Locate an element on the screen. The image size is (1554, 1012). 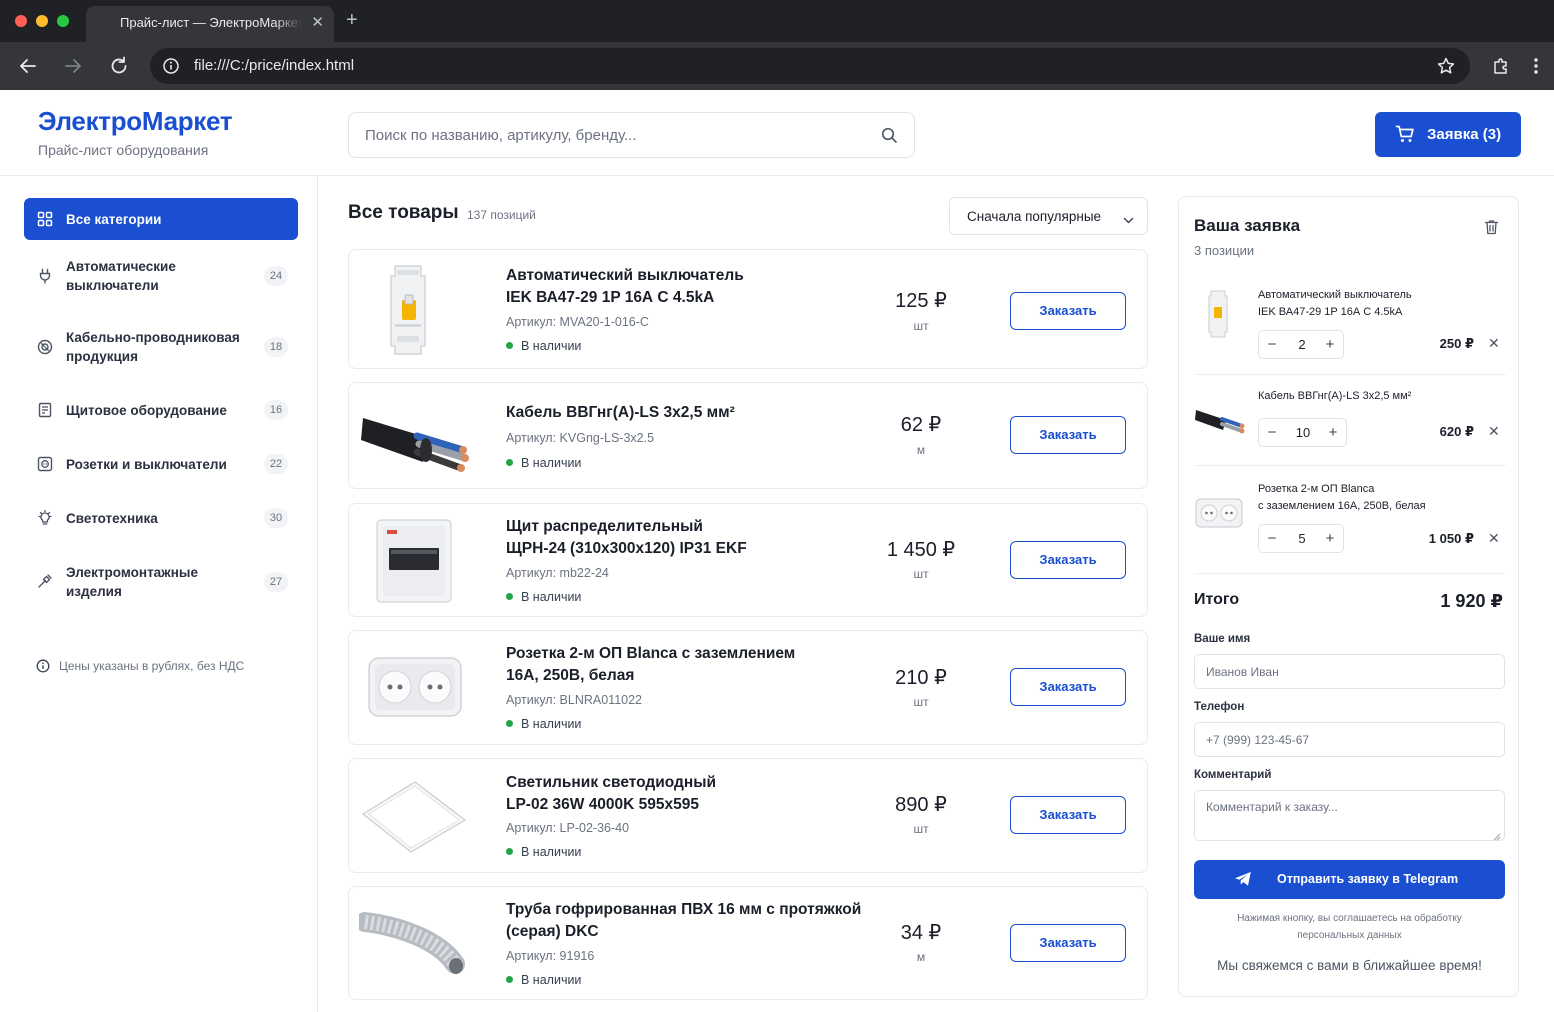
socket-thumbnail is located at coordinates (1220, 511).